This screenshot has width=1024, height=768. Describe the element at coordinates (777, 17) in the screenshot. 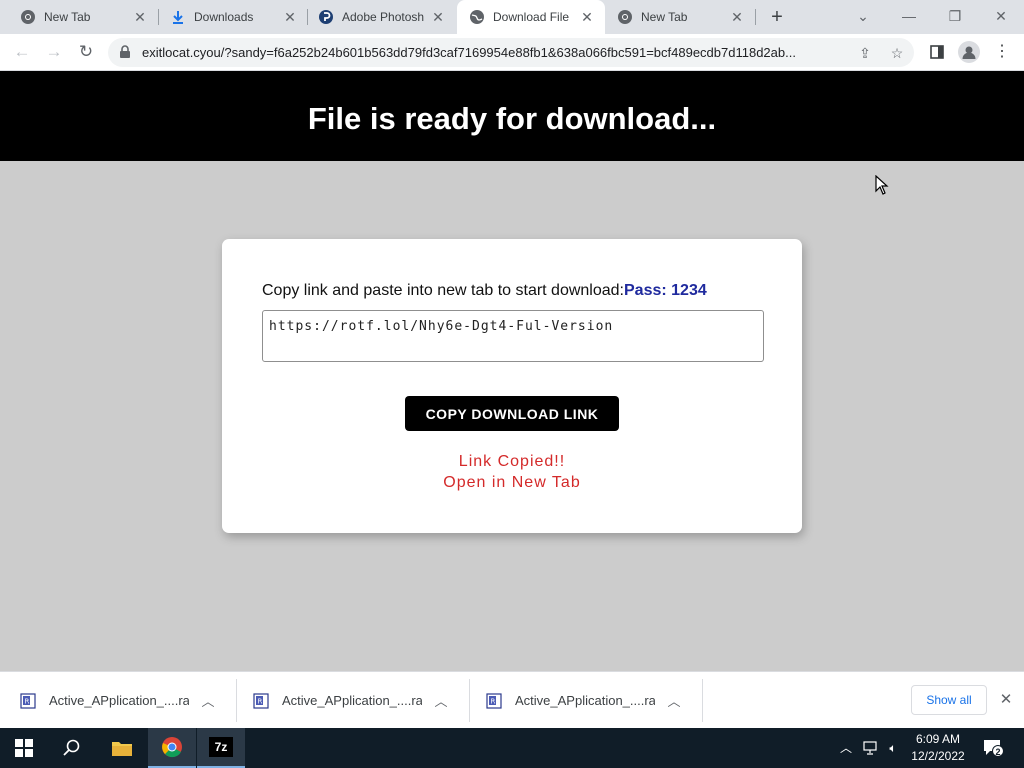

I see `new-tab-button: +` at that location.